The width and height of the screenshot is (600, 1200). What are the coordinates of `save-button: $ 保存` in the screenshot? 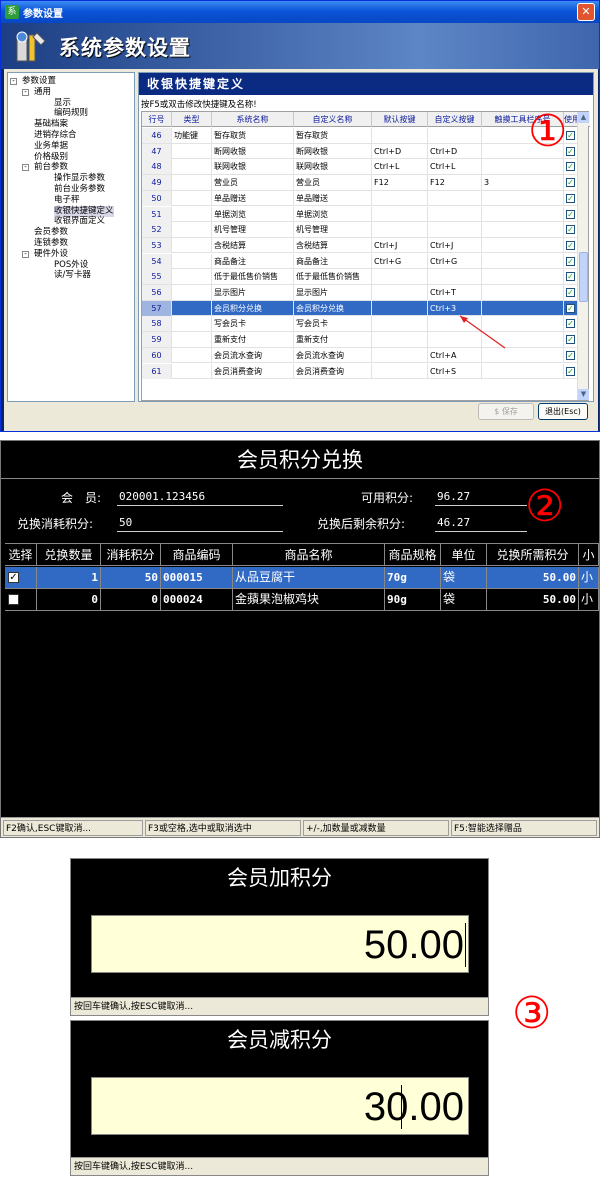 It's located at (506, 411).